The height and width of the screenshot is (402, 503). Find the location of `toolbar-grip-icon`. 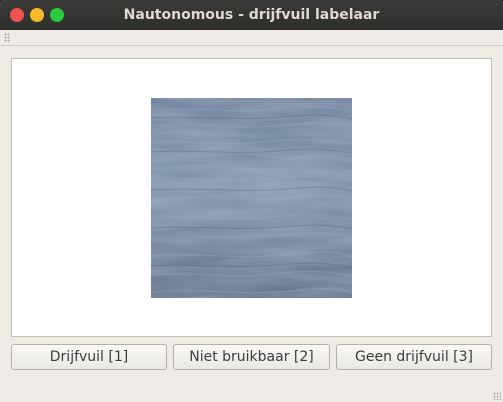

toolbar-grip-icon is located at coordinates (7, 38).